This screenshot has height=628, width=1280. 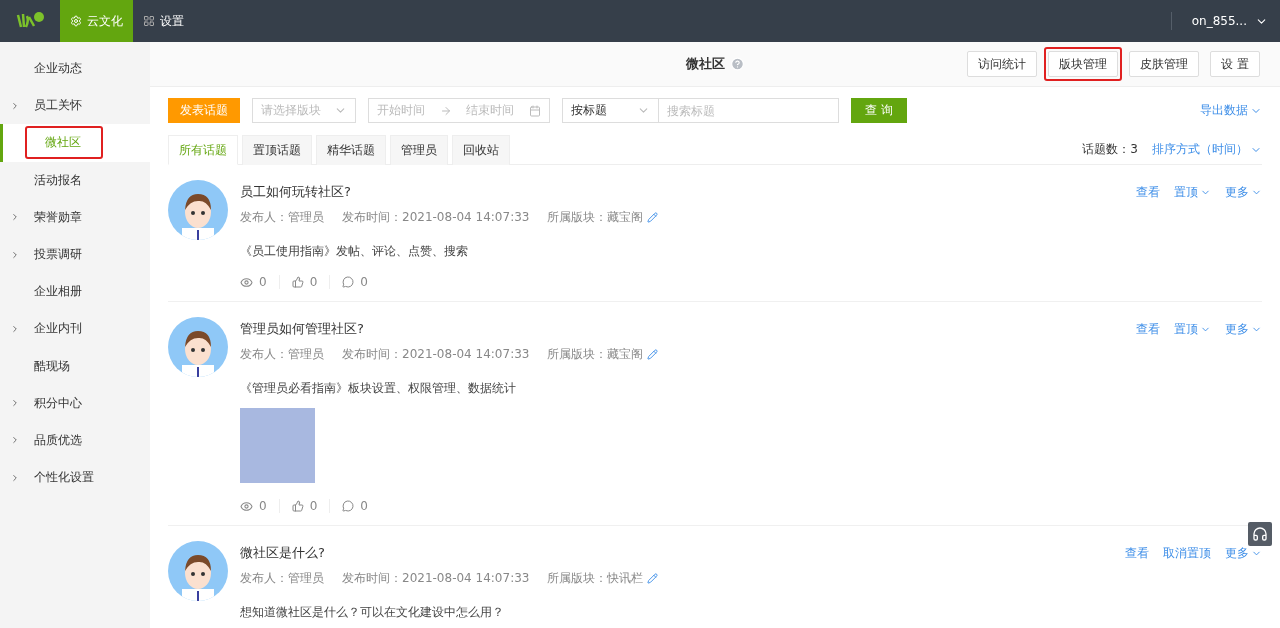 What do you see at coordinates (58, 329) in the screenshot?
I see `sidebar-label: 企业内刊` at bounding box center [58, 329].